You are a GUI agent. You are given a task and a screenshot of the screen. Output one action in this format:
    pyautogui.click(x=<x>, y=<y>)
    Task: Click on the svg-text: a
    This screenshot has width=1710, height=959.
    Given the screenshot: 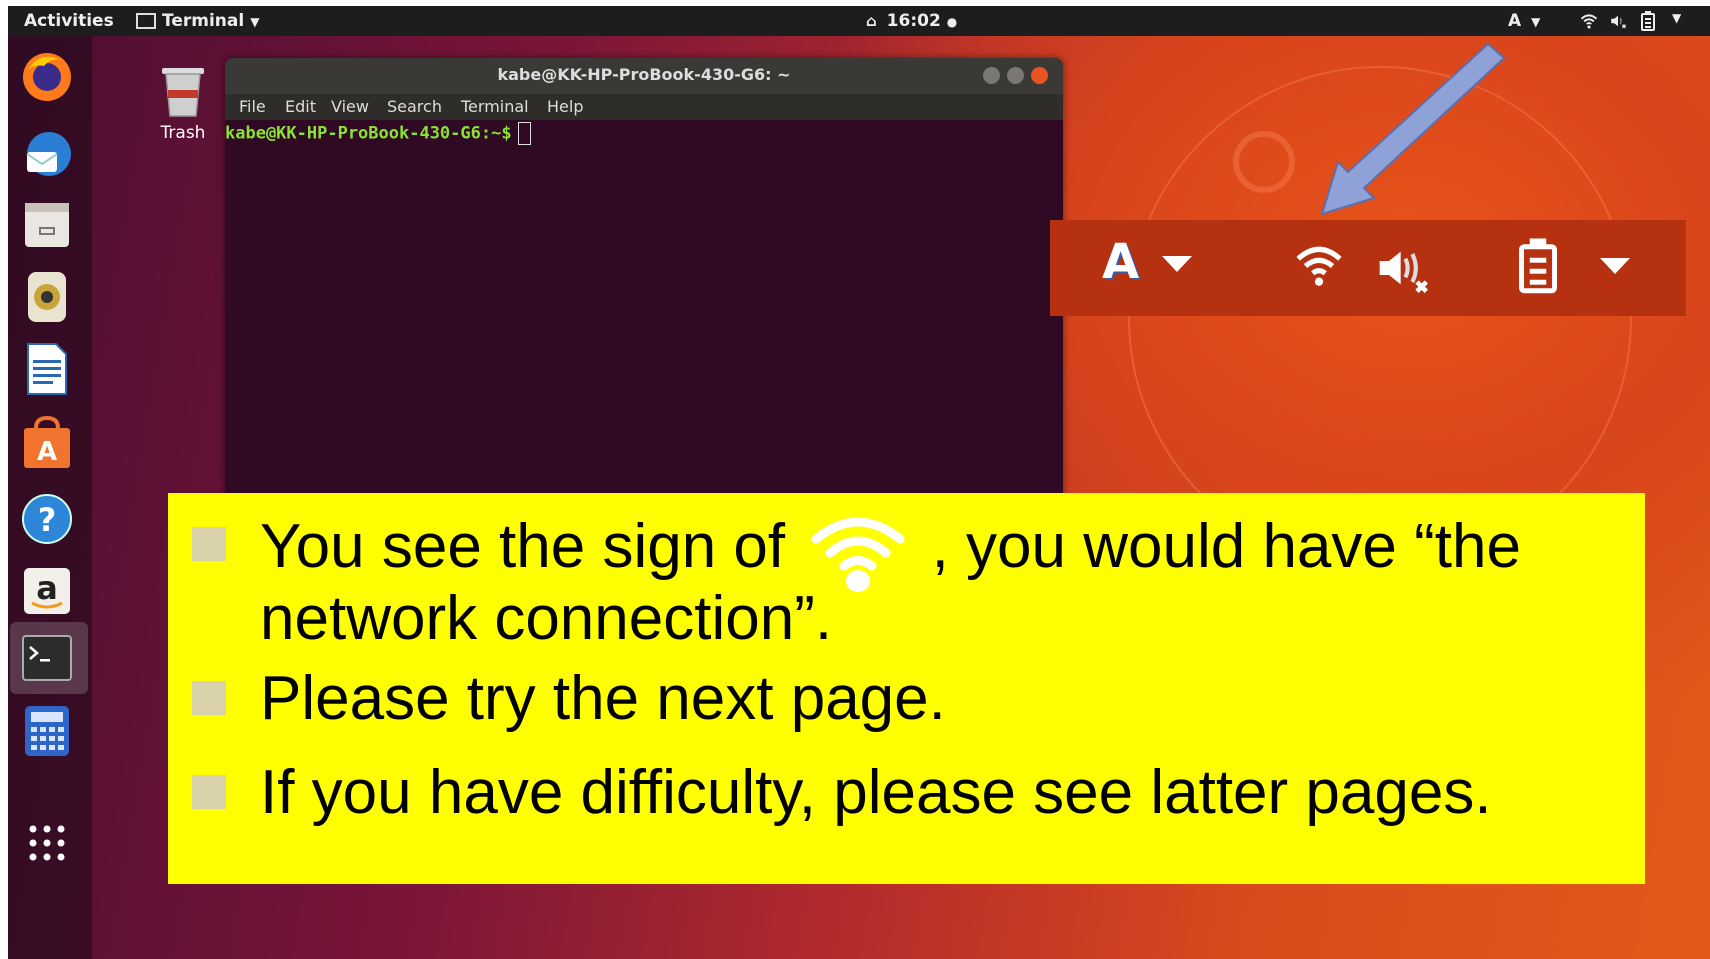 What is the action you would take?
    pyautogui.click(x=47, y=588)
    